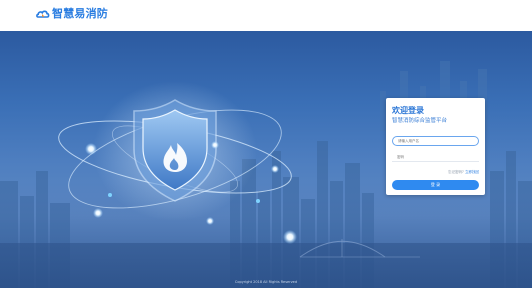 This screenshot has width=532, height=288. What do you see at coordinates (472, 172) in the screenshot?
I see `forgot-password-link: 立即找回` at bounding box center [472, 172].